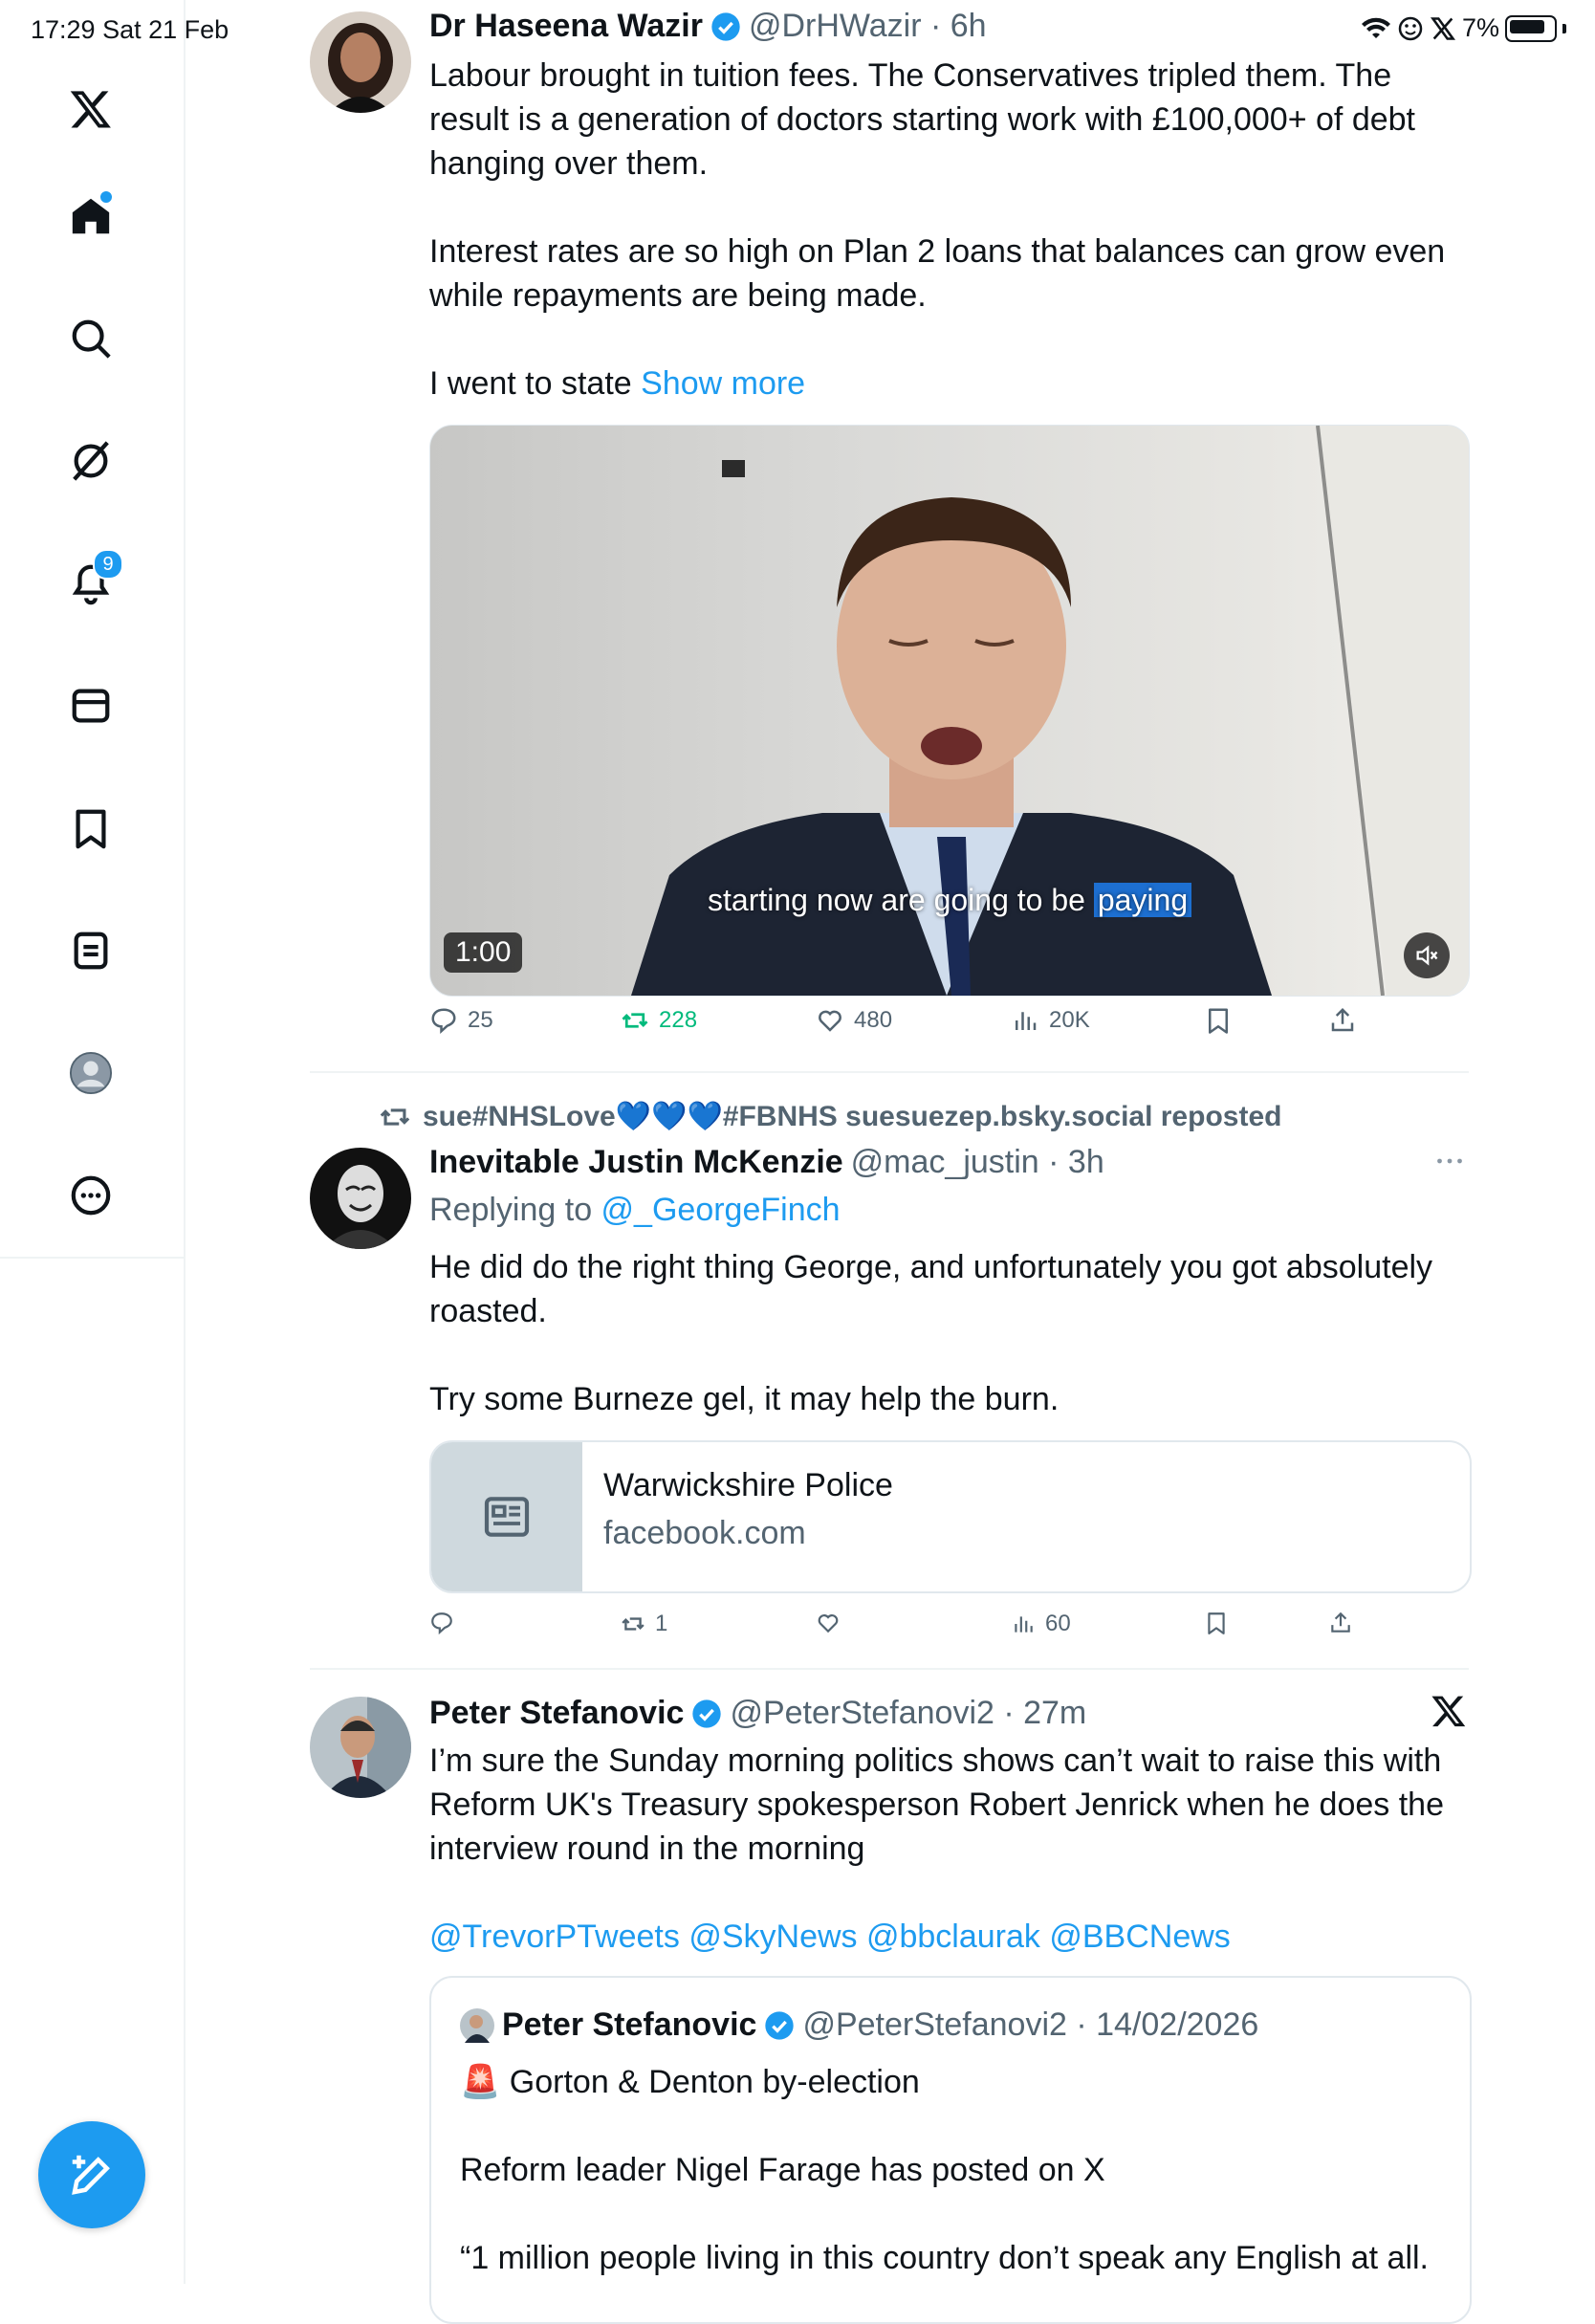 The image size is (1595, 2324). What do you see at coordinates (945, 384) in the screenshot?
I see `tweet1-paragraph-3: I went to state Show more` at bounding box center [945, 384].